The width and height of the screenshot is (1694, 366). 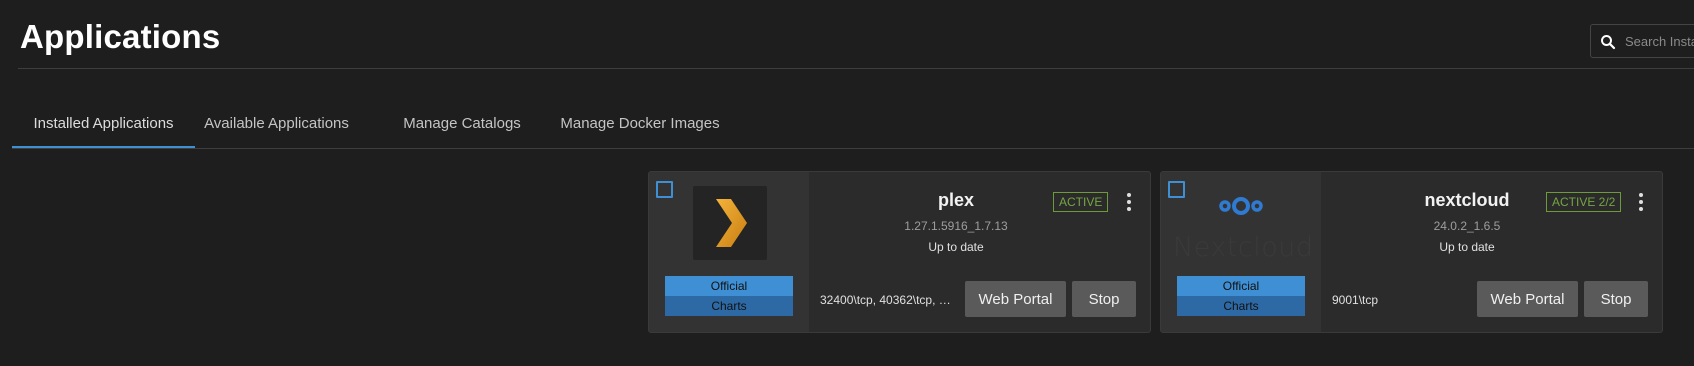 I want to click on app-name: nextcloud, so click(x=1467, y=200).